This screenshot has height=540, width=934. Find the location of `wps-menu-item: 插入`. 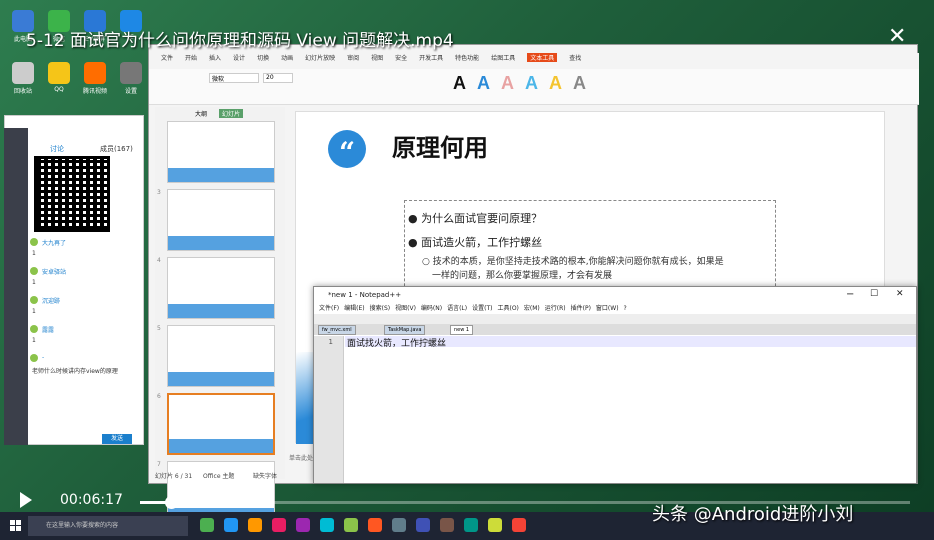

wps-menu-item: 插入 is located at coordinates (215, 57).